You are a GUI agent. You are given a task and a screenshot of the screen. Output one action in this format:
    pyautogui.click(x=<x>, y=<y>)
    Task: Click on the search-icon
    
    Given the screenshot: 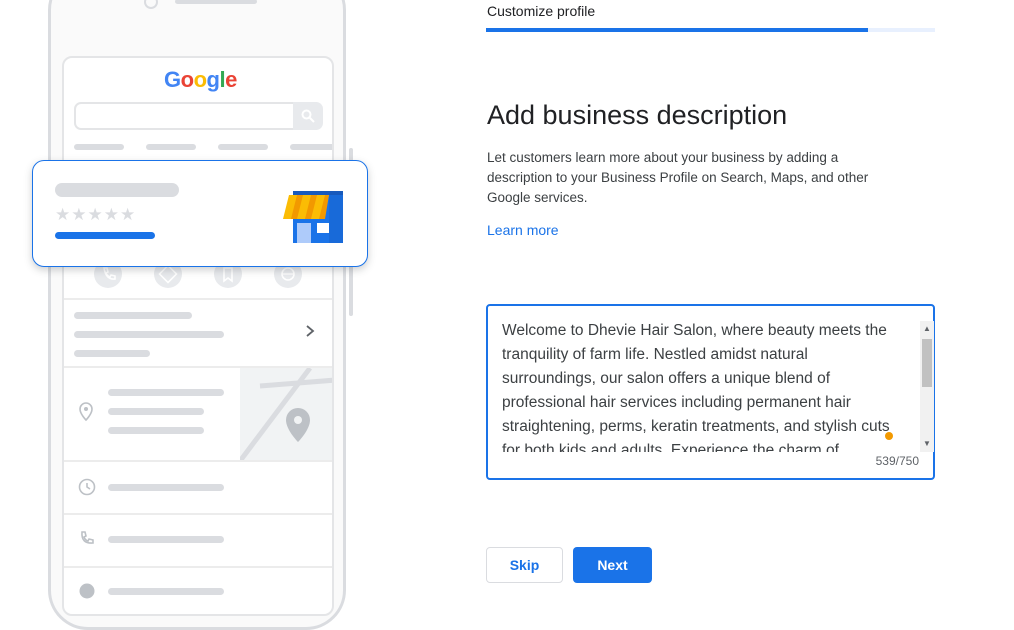 What is the action you would take?
    pyautogui.click(x=308, y=116)
    